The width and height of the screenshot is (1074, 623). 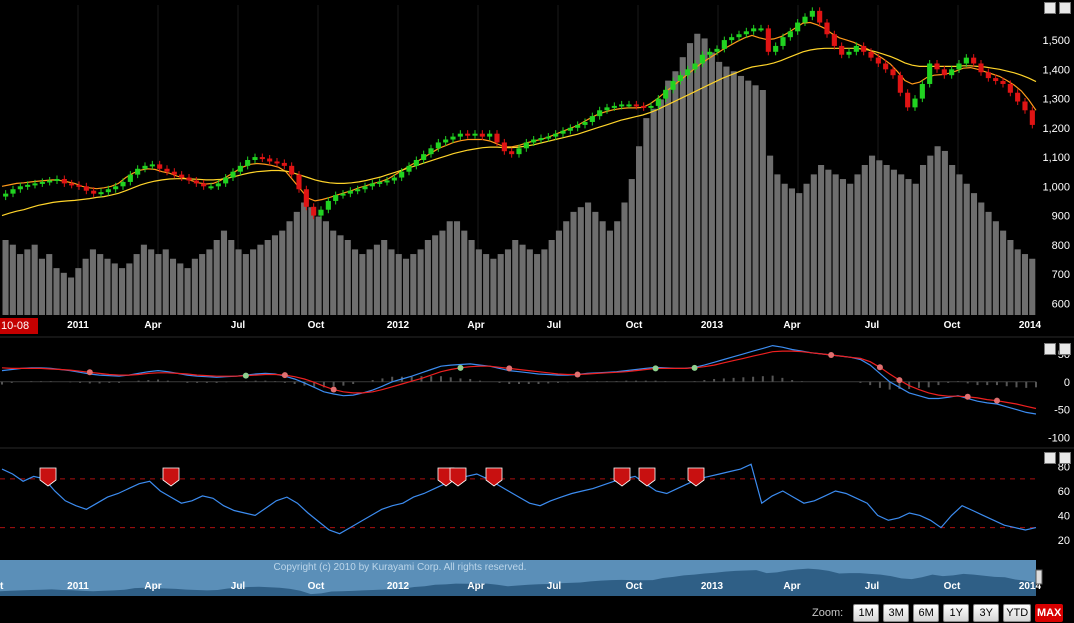 I want to click on zoom-1m-button: 1M, so click(x=866, y=613).